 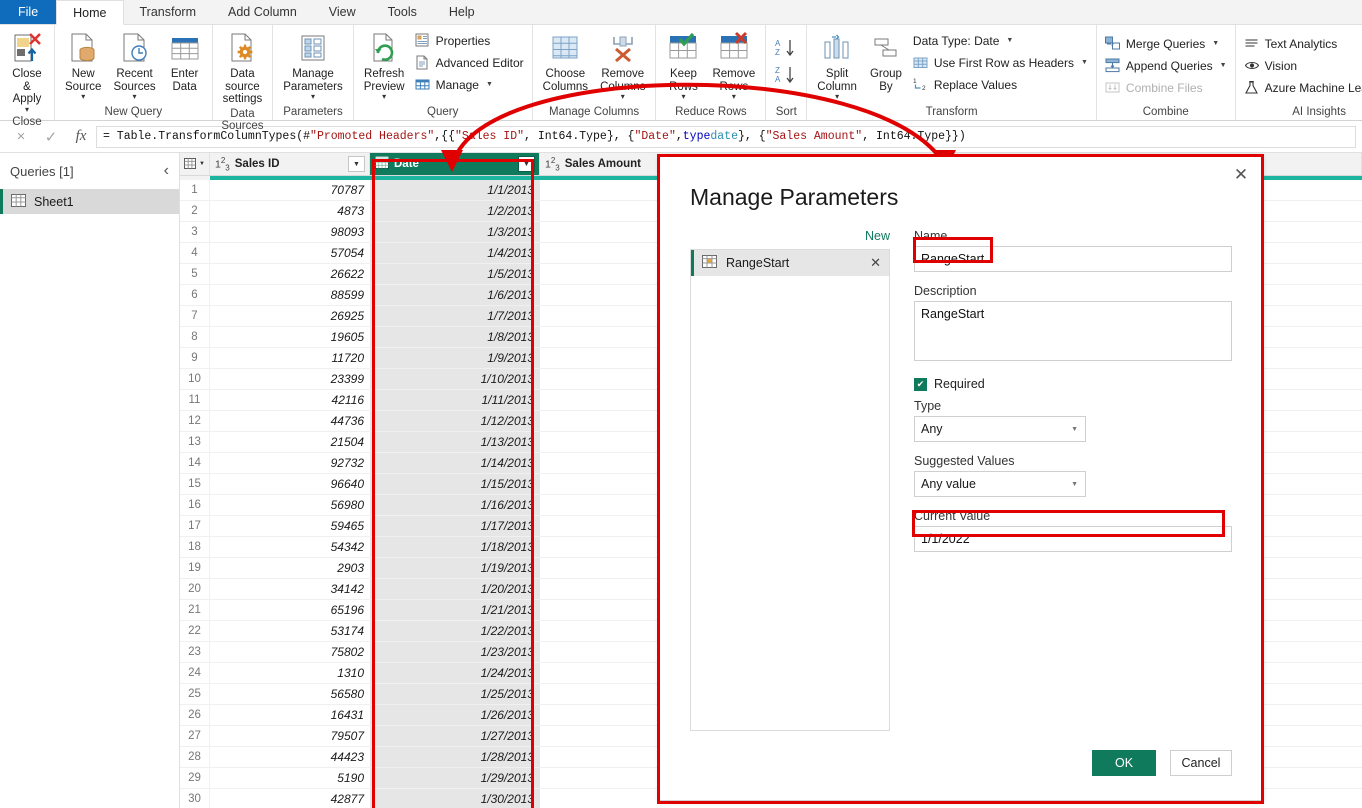 What do you see at coordinates (455, 736) in the screenshot?
I see `cell-date: 1/27/2013` at bounding box center [455, 736].